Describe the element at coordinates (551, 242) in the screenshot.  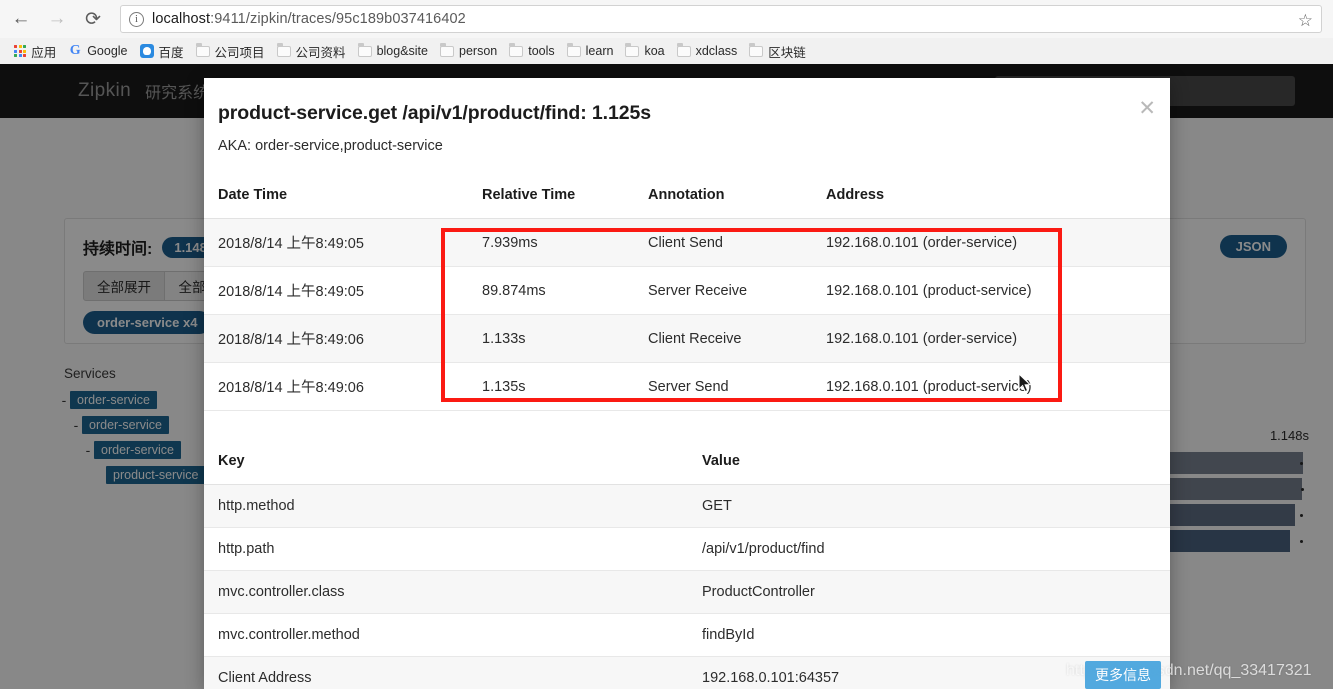
I see `cell-relative-time: 7.939ms` at that location.